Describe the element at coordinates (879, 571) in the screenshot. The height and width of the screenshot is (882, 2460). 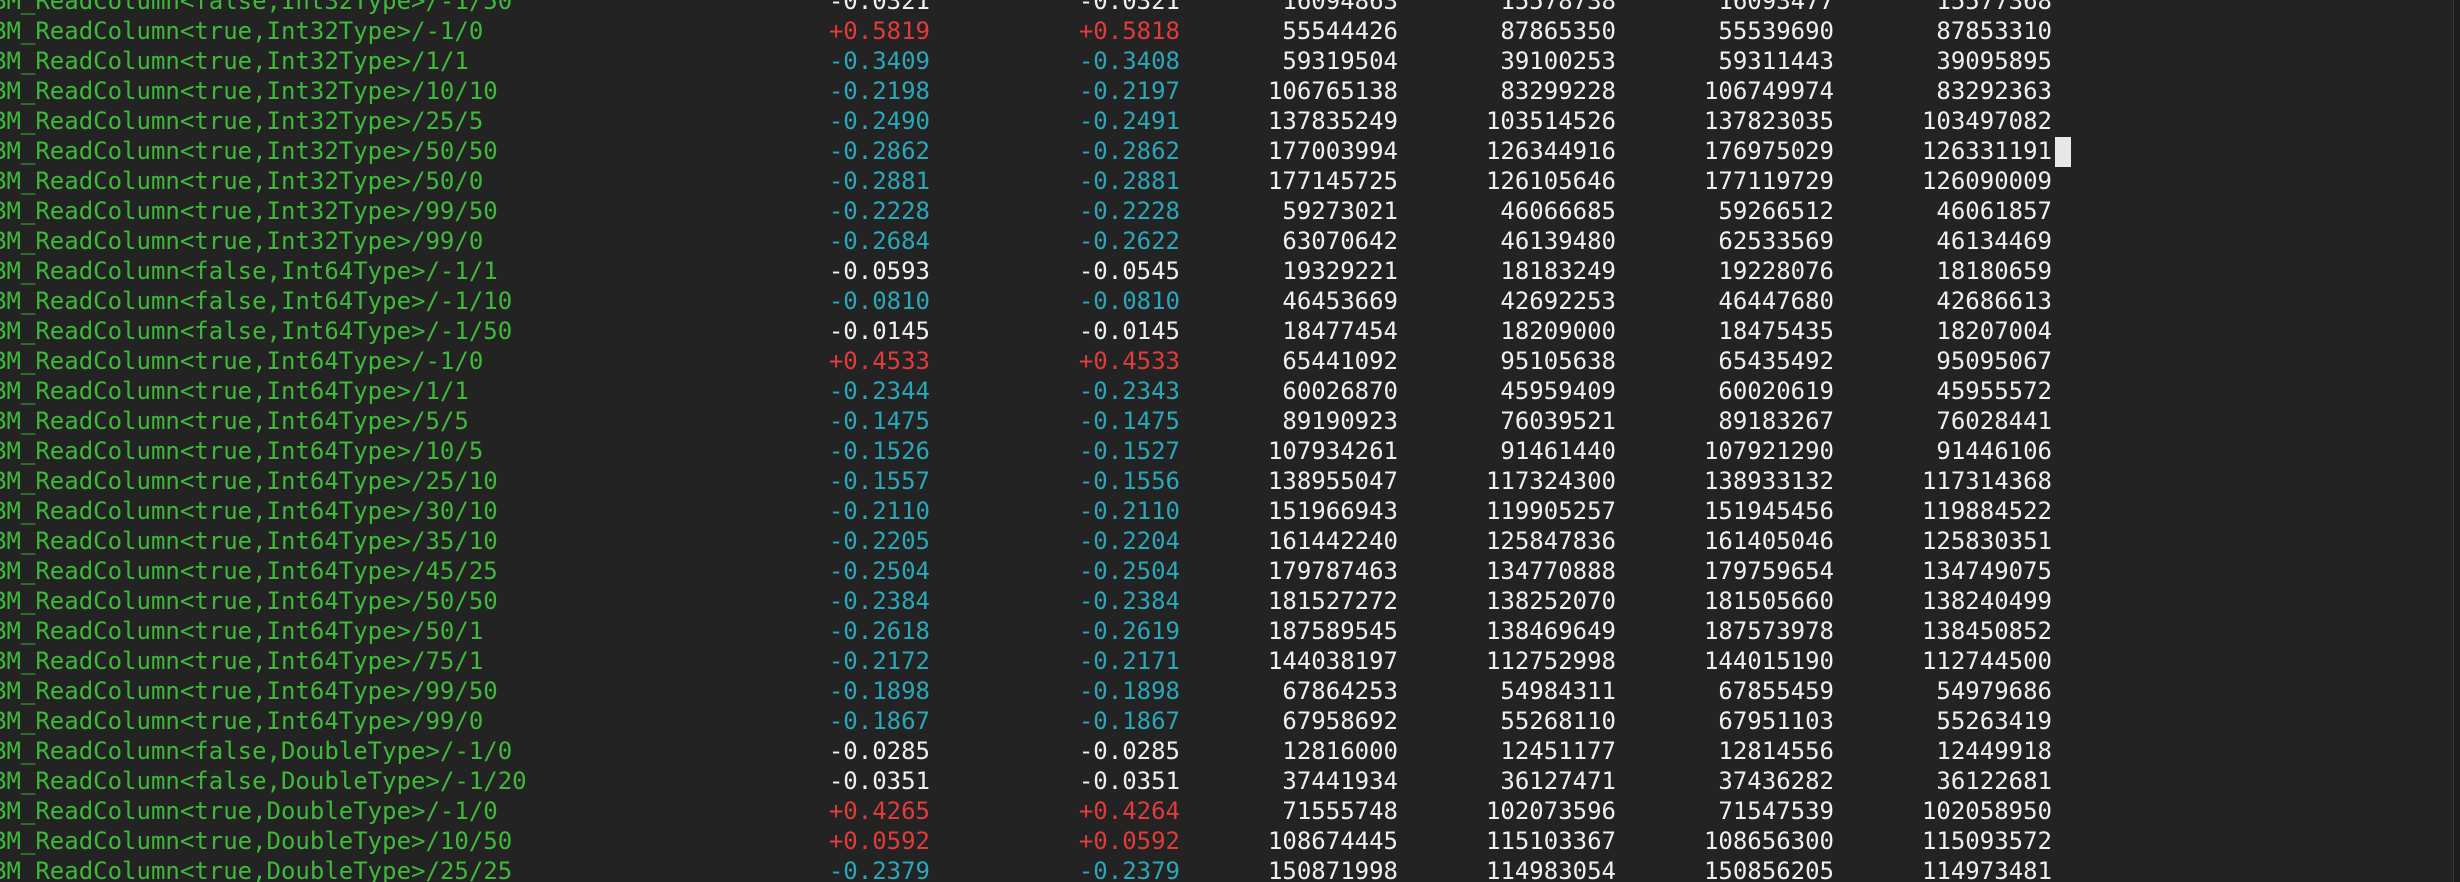
I see `time-delta: -0.2504` at that location.